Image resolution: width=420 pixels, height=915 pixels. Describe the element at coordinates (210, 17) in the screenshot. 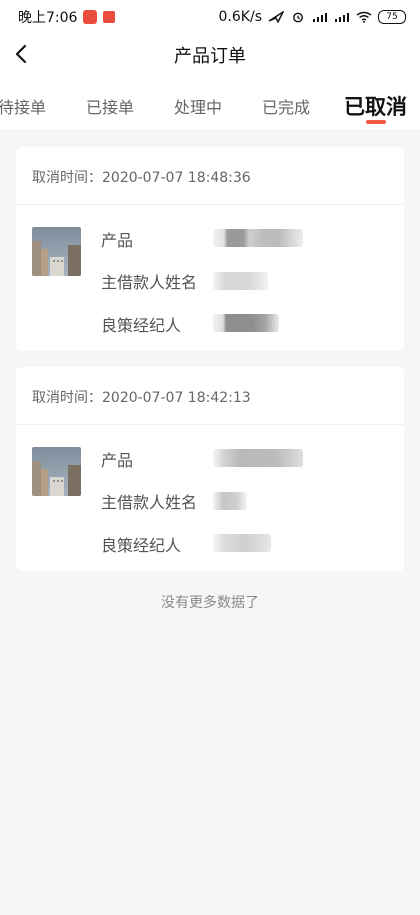

I see `status-bar: 晚上7:06 0.6K/s 75` at that location.